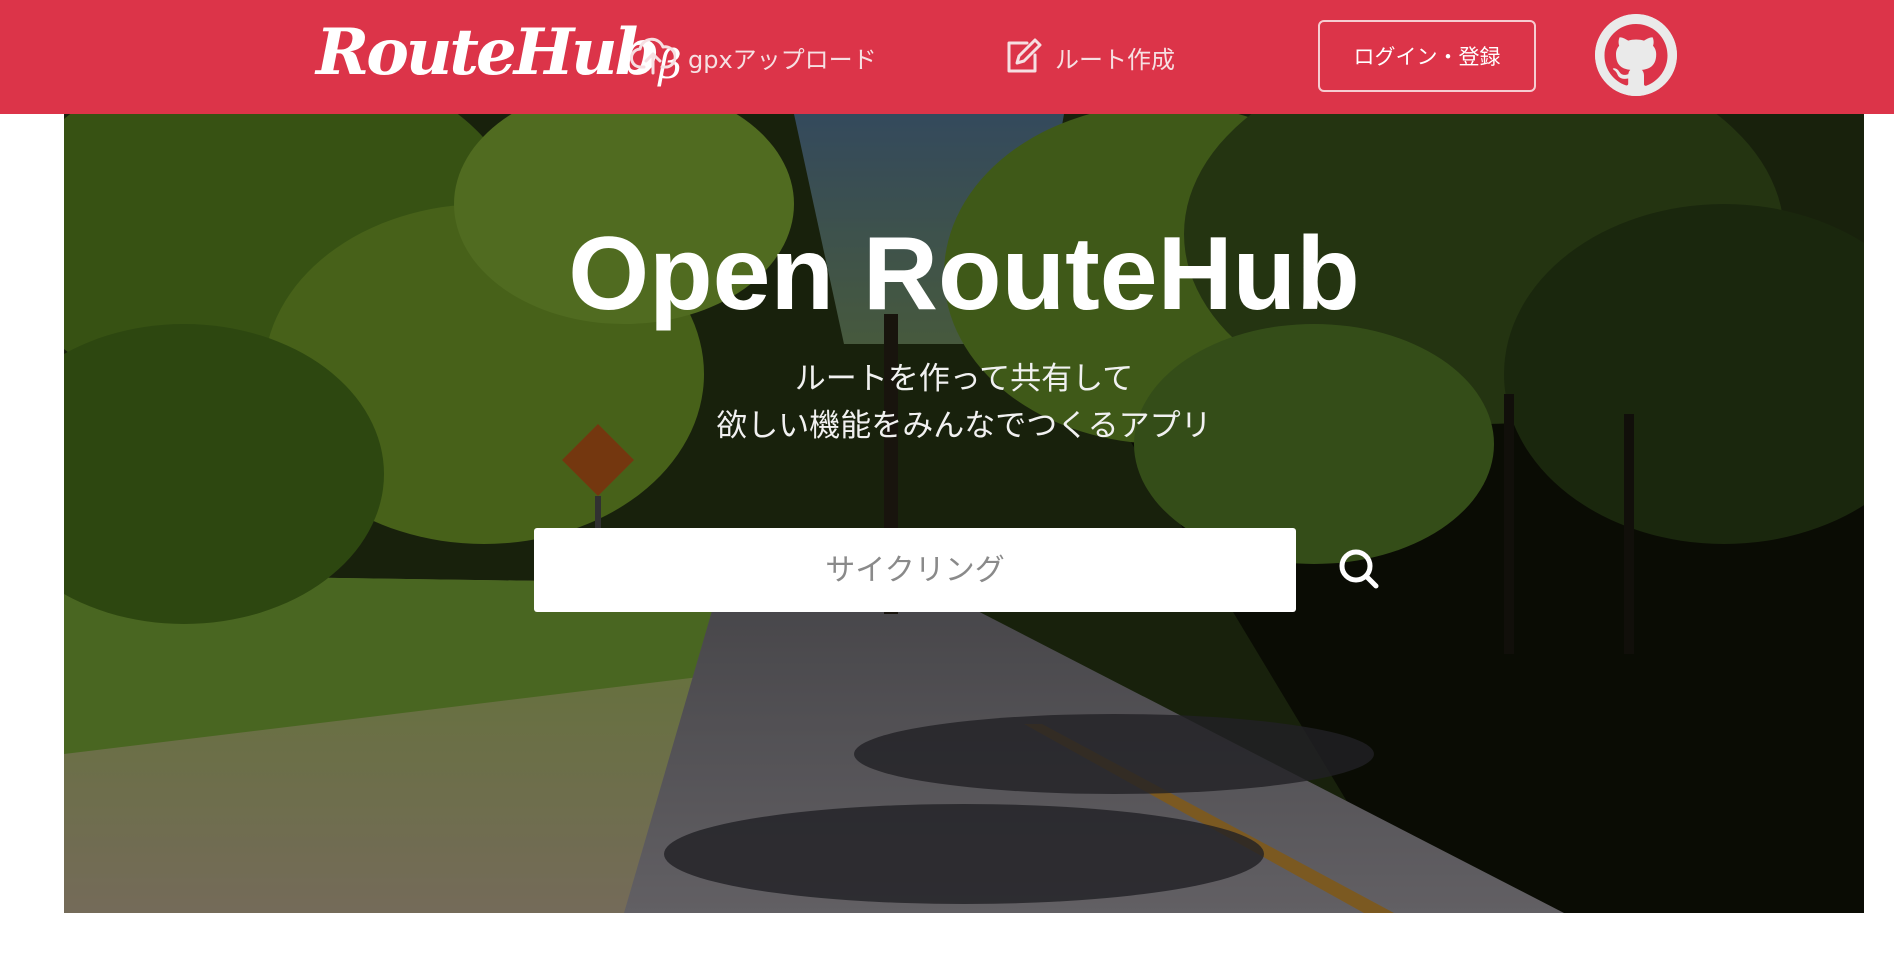 This screenshot has width=1894, height=962. What do you see at coordinates (915, 570) in the screenshot?
I see `route-search-input` at bounding box center [915, 570].